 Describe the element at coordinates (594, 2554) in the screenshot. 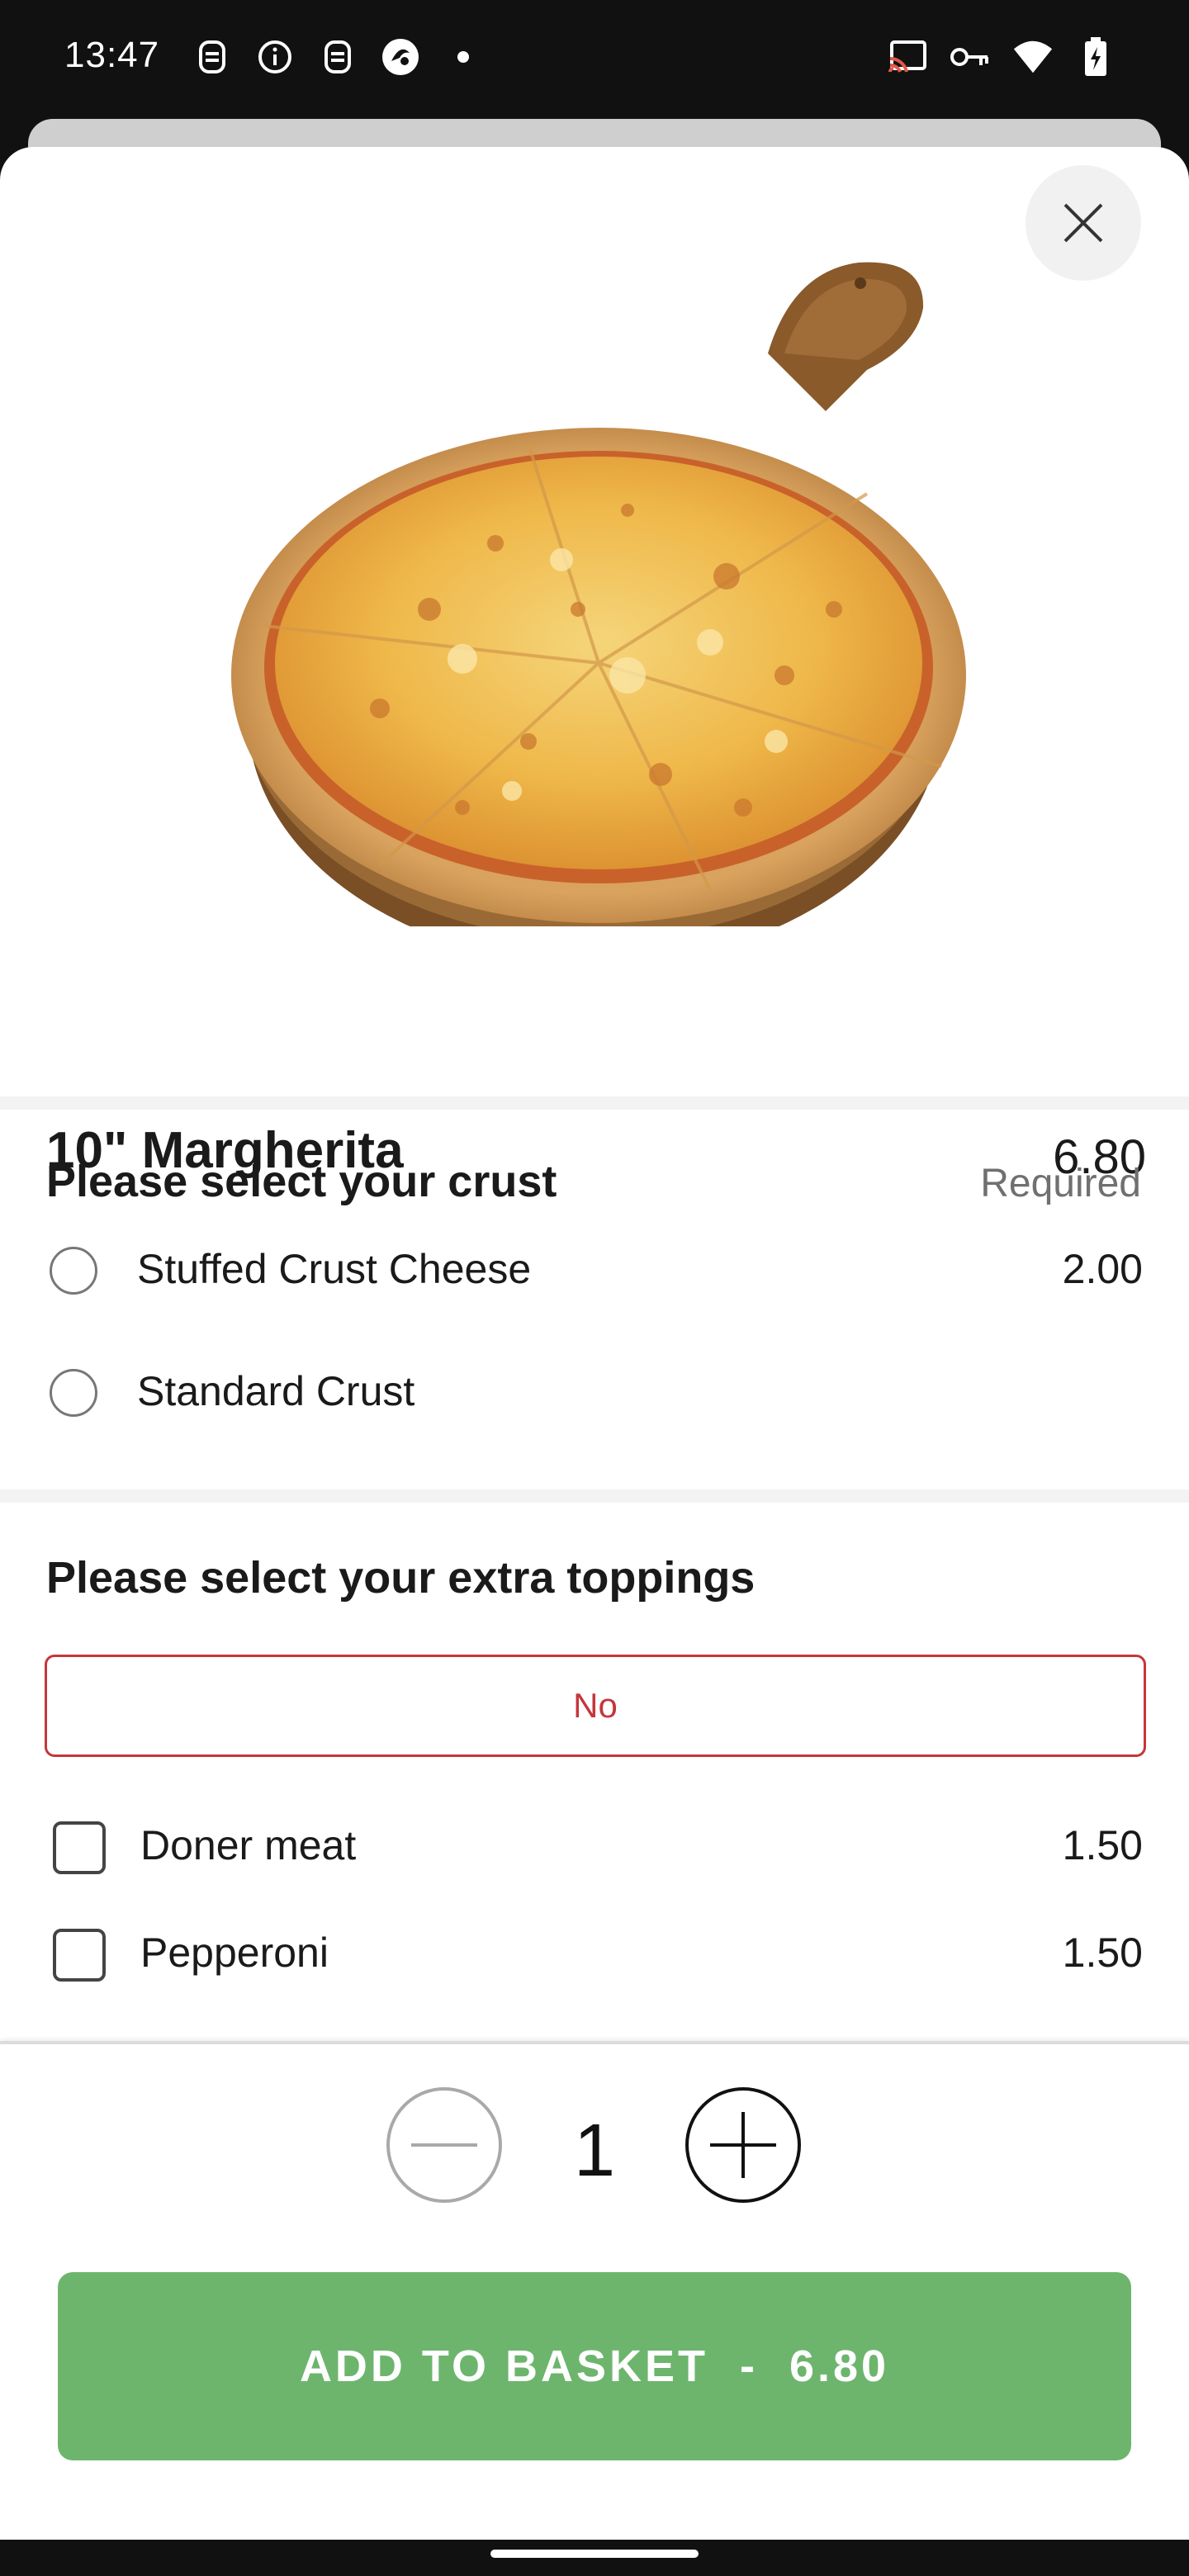

I see `home-gesture-handle` at that location.